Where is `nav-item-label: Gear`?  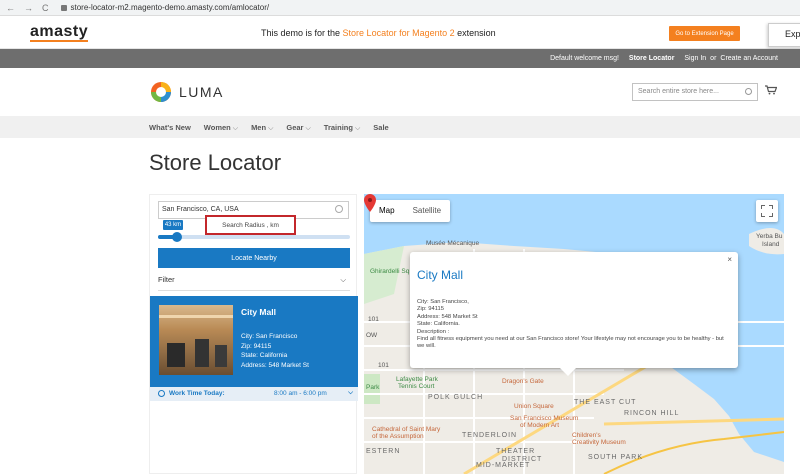
nav-item-label: Gear is located at coordinates (295, 127).